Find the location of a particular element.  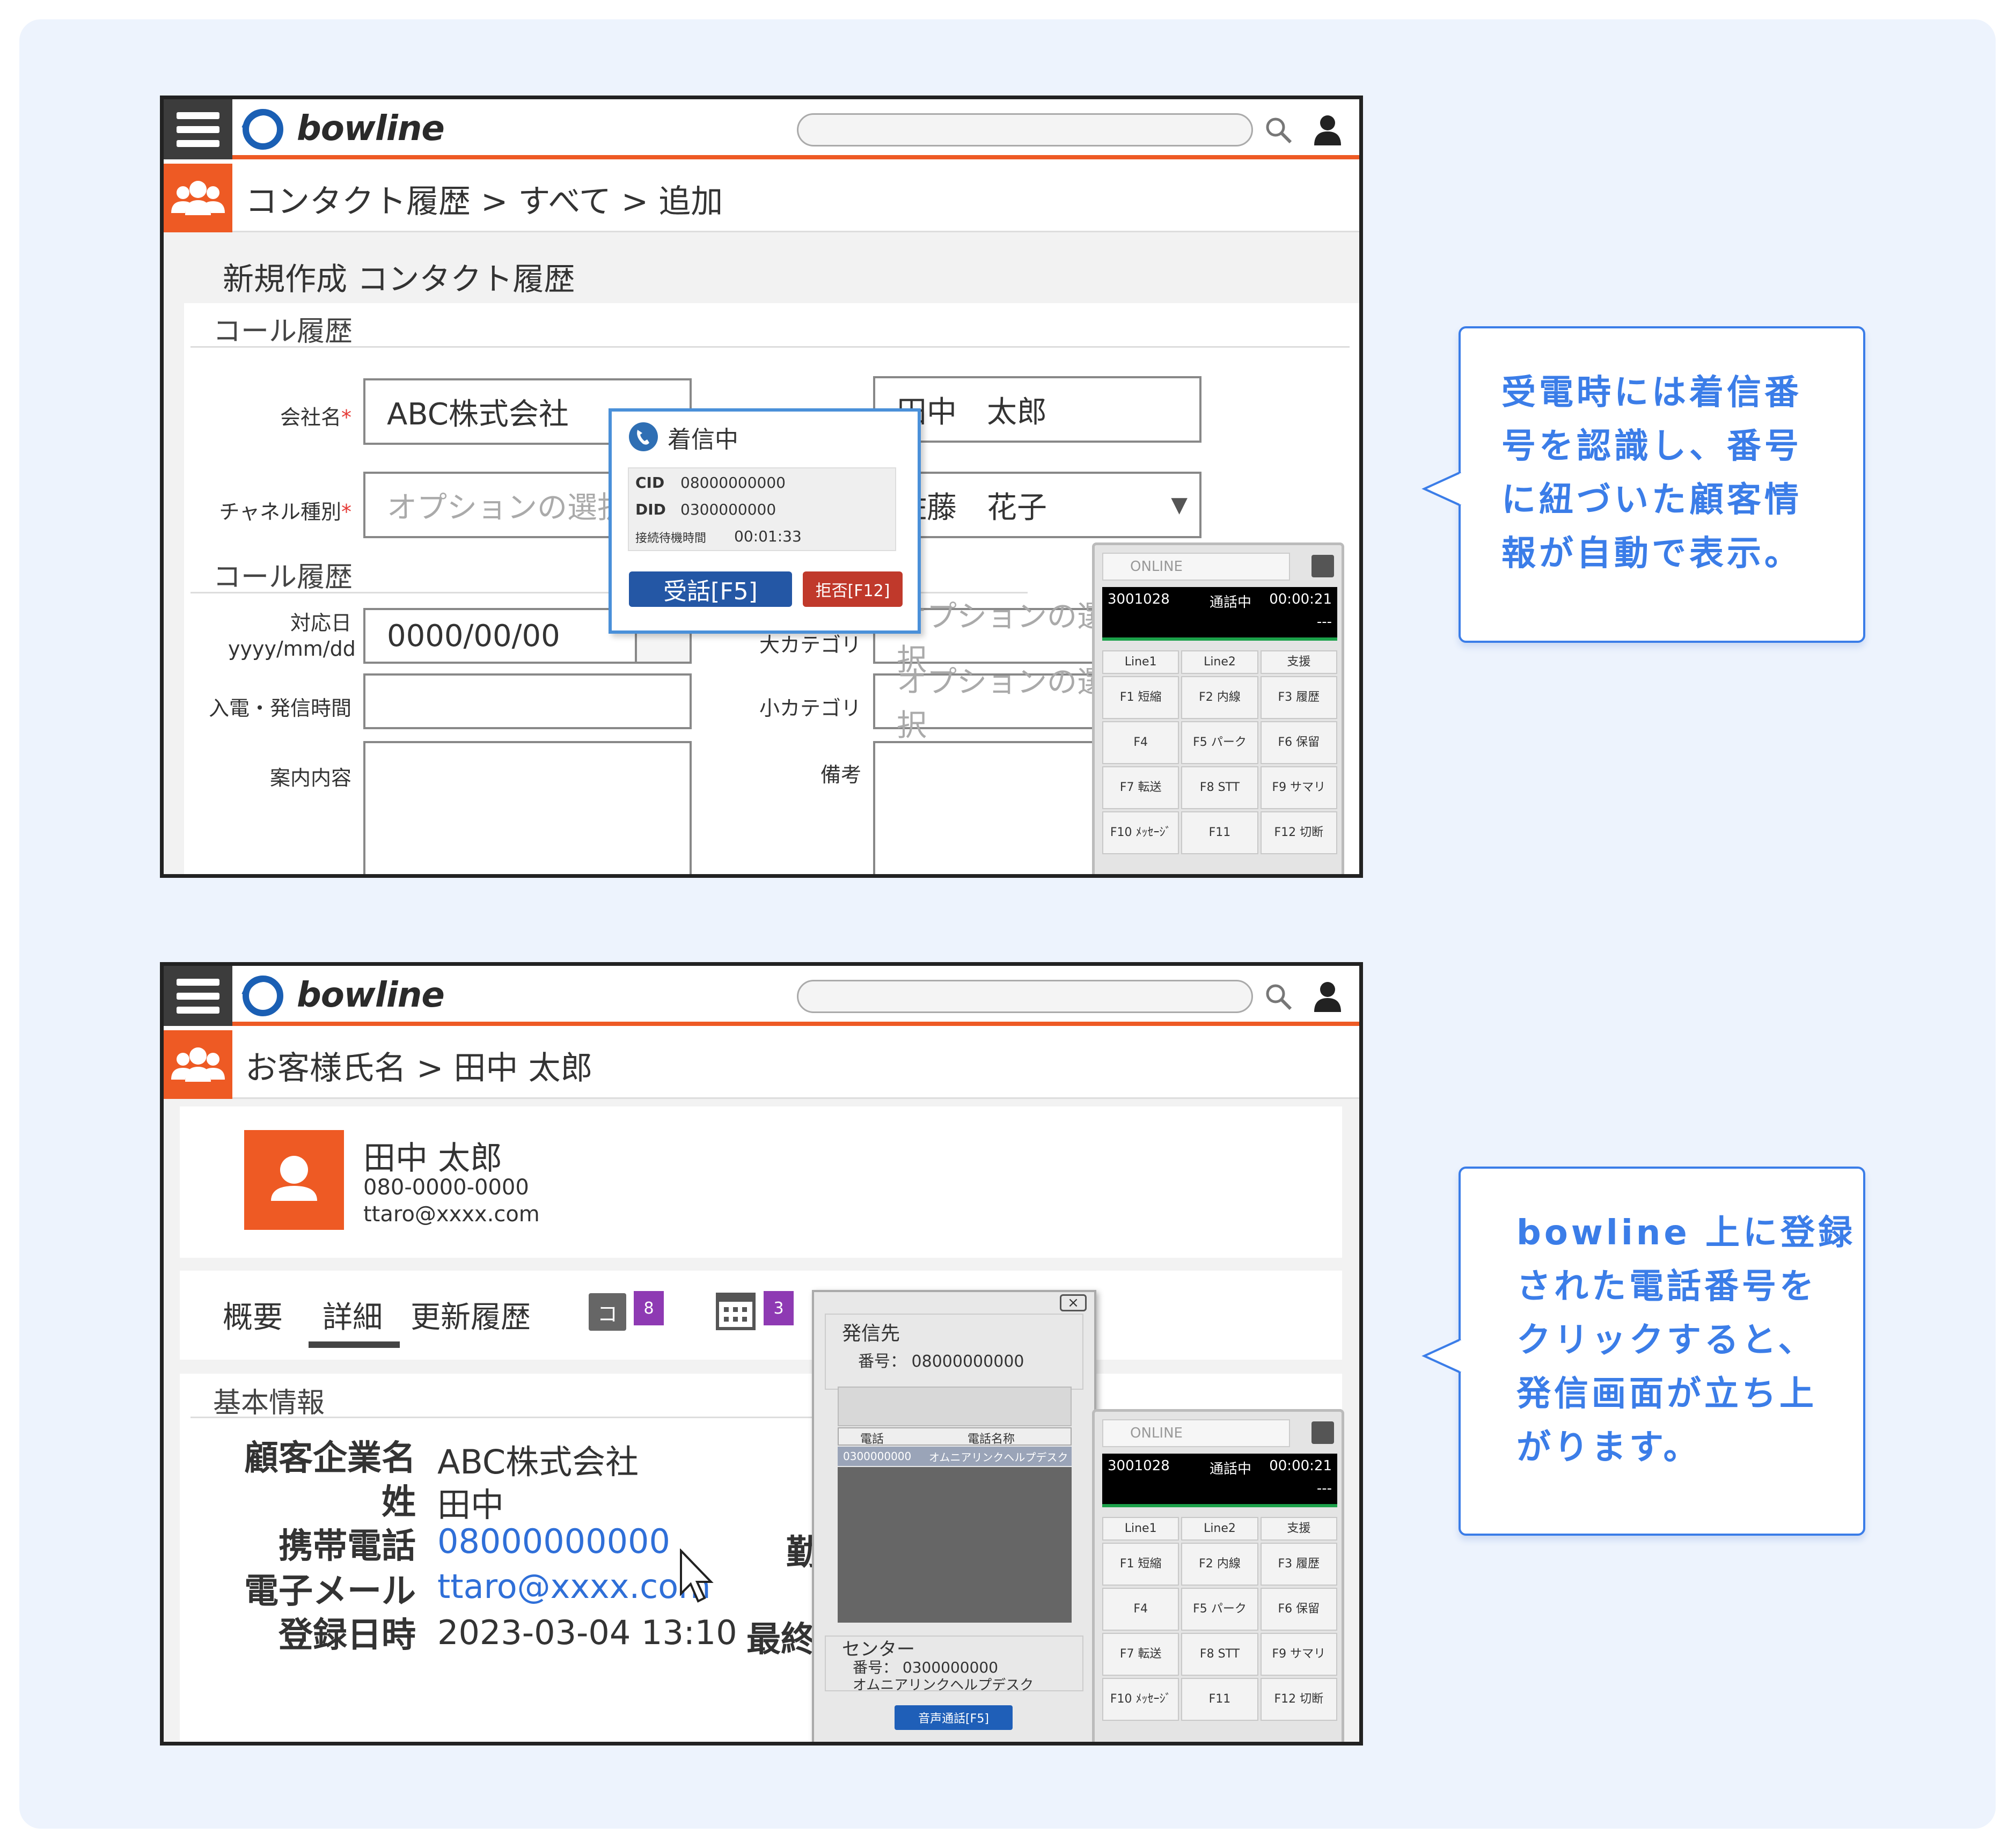

content-textarea is located at coordinates (527, 807).